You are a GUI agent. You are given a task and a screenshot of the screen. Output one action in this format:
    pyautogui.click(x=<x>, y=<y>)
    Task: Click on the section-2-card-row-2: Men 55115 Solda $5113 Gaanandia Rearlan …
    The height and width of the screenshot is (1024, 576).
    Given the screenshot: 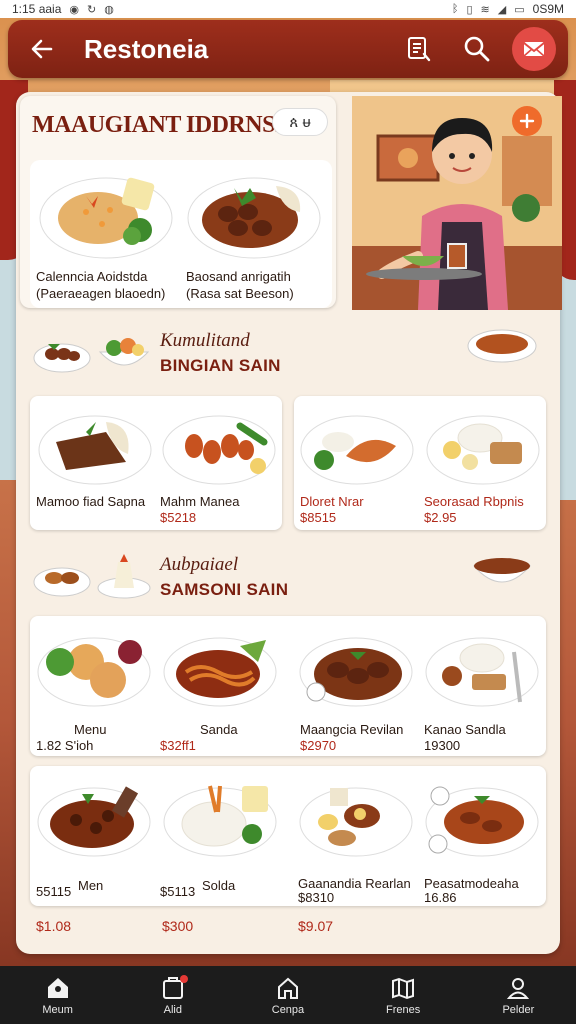 What is the action you would take?
    pyautogui.click(x=288, y=836)
    